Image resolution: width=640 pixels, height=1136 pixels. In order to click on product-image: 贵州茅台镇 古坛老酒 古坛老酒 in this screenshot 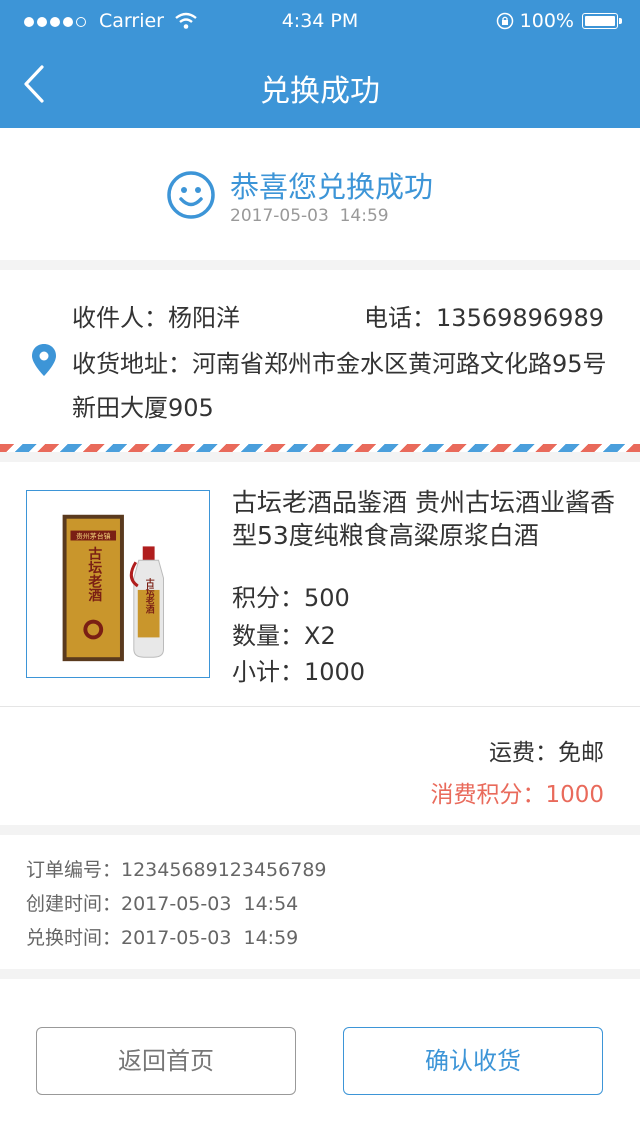, I will do `click(118, 584)`.